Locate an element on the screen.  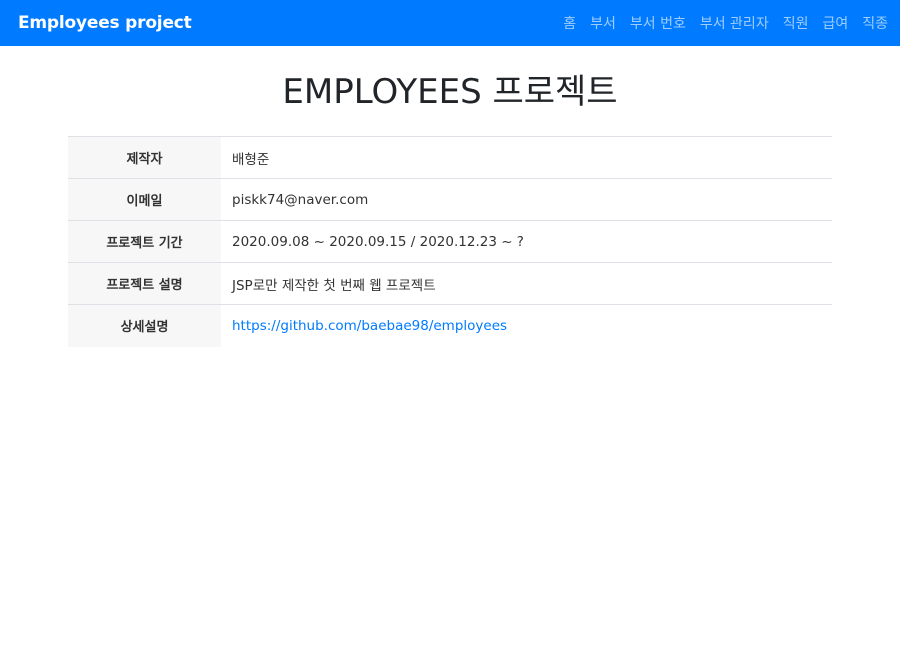
row-value-period: 2020.09.08 ~ 2020.09.15 / 2020.12.23 ~ ? is located at coordinates (526, 241).